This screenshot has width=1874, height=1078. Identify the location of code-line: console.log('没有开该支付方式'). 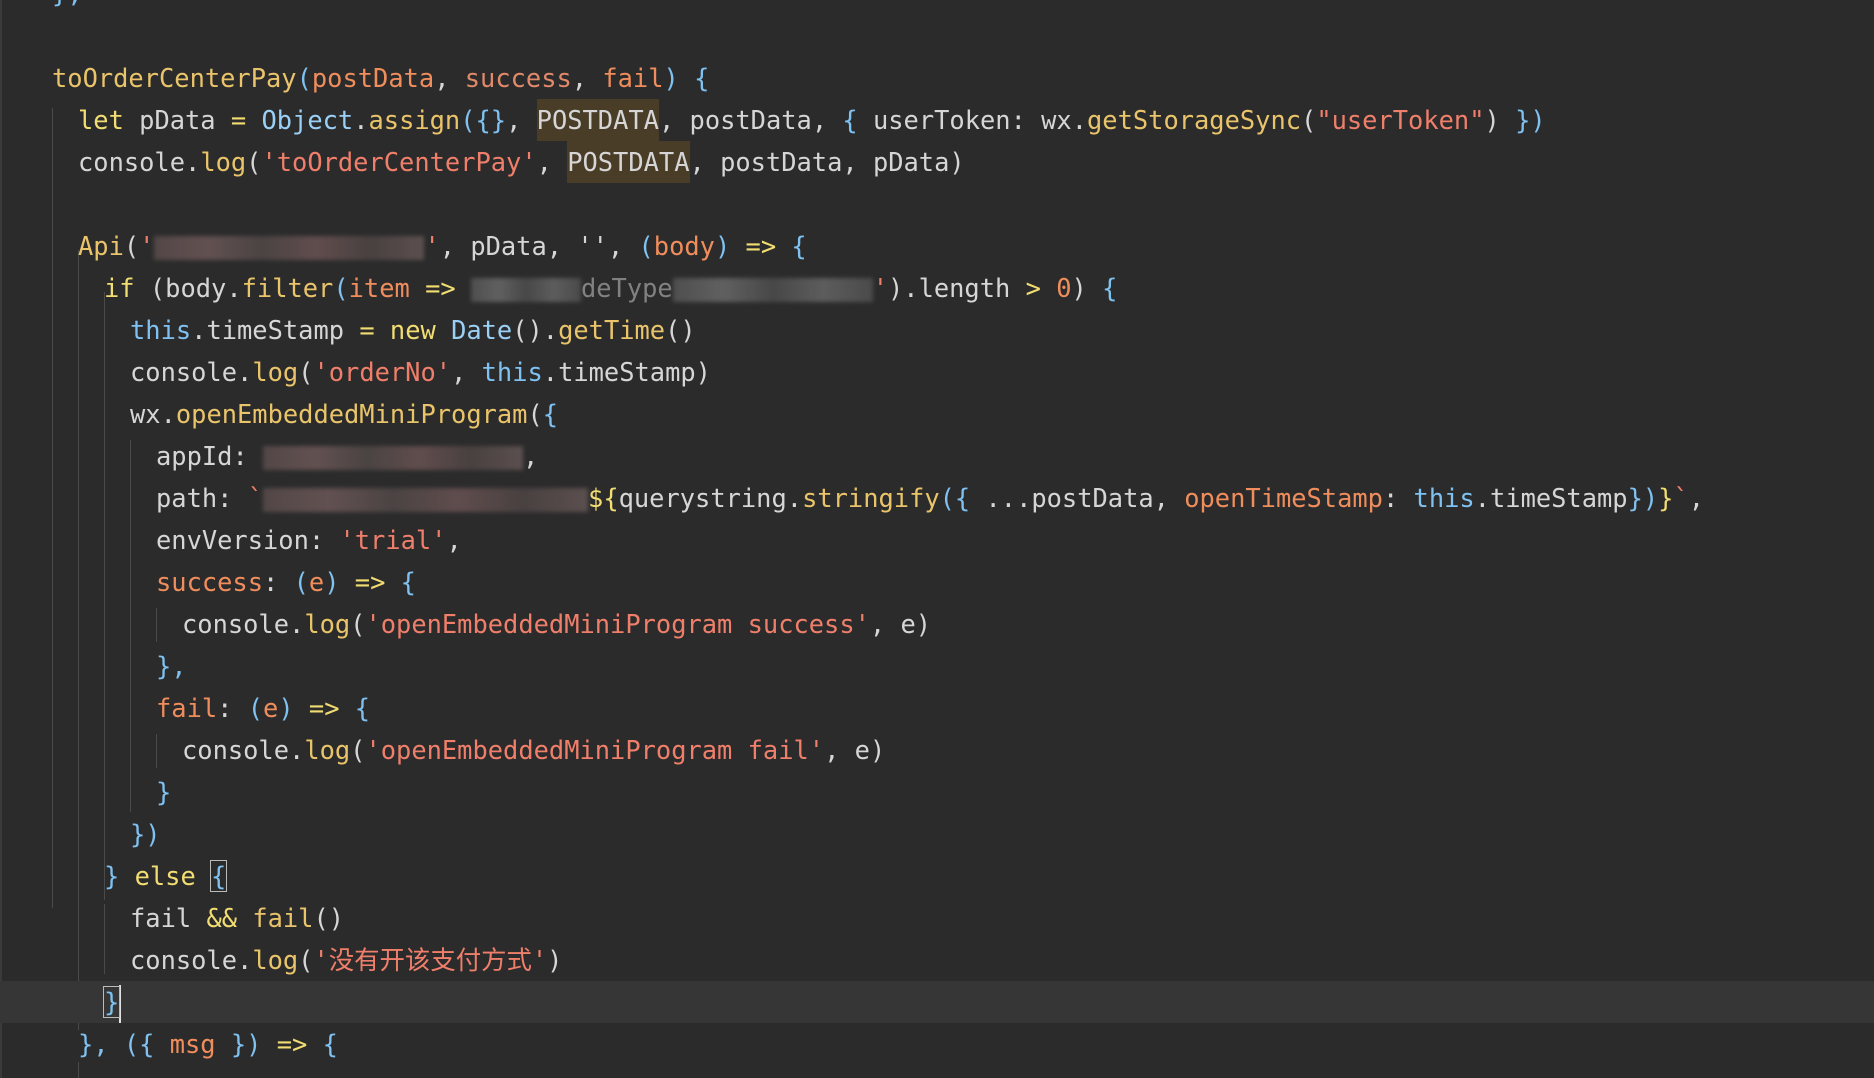
(963, 960).